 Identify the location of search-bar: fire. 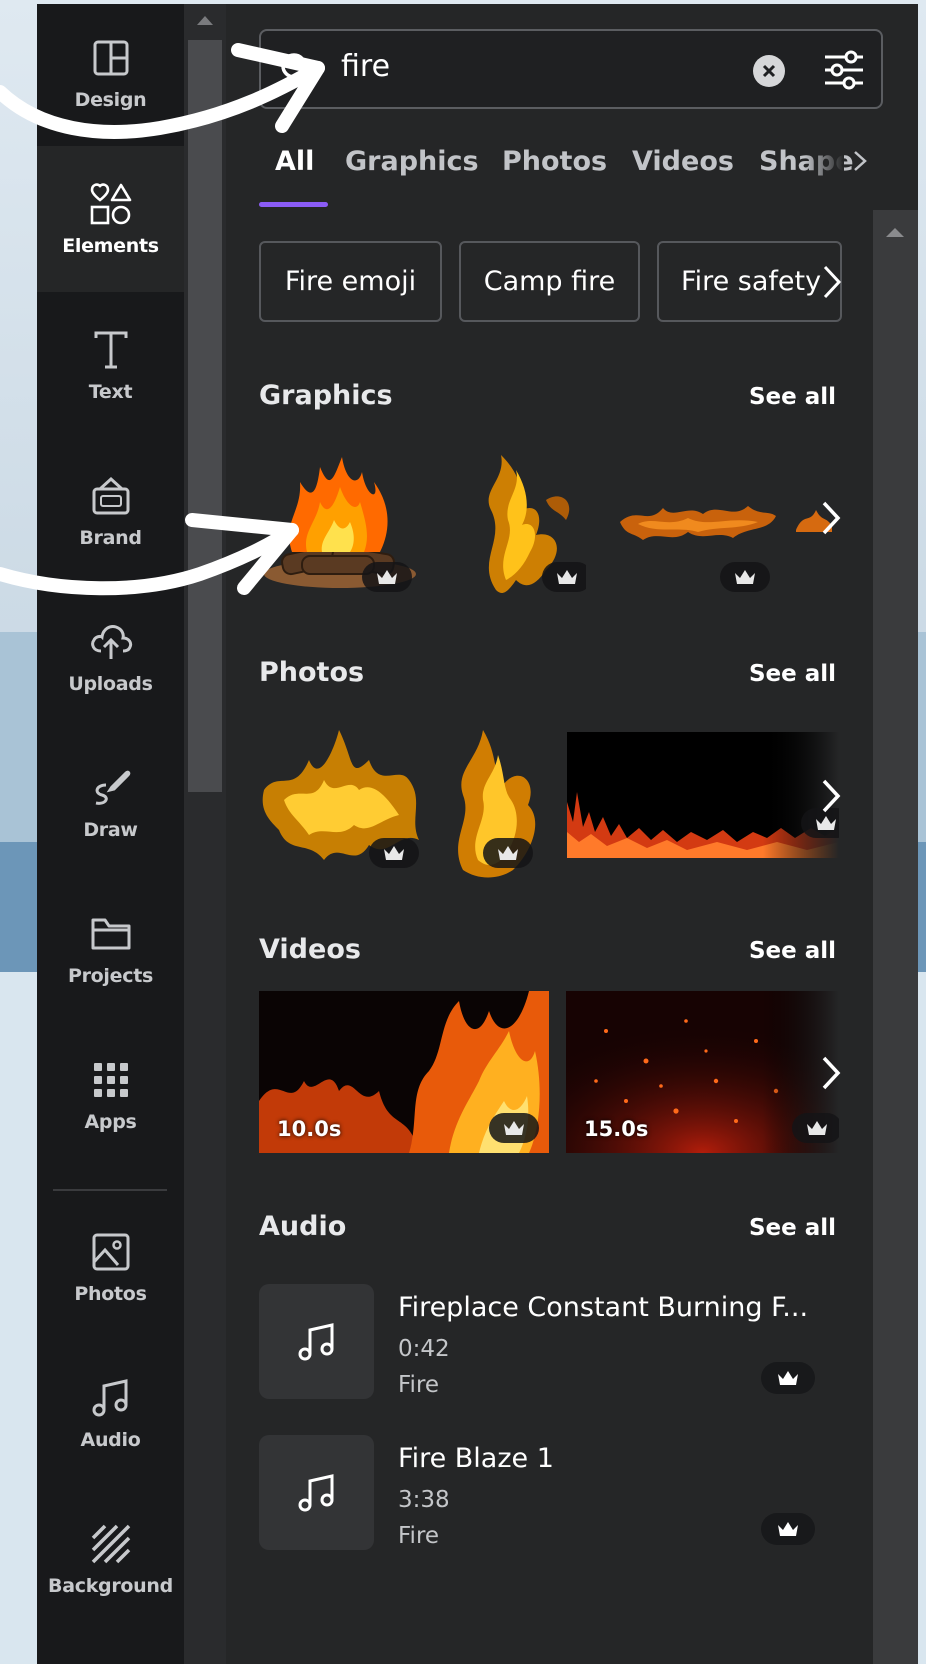
(571, 69).